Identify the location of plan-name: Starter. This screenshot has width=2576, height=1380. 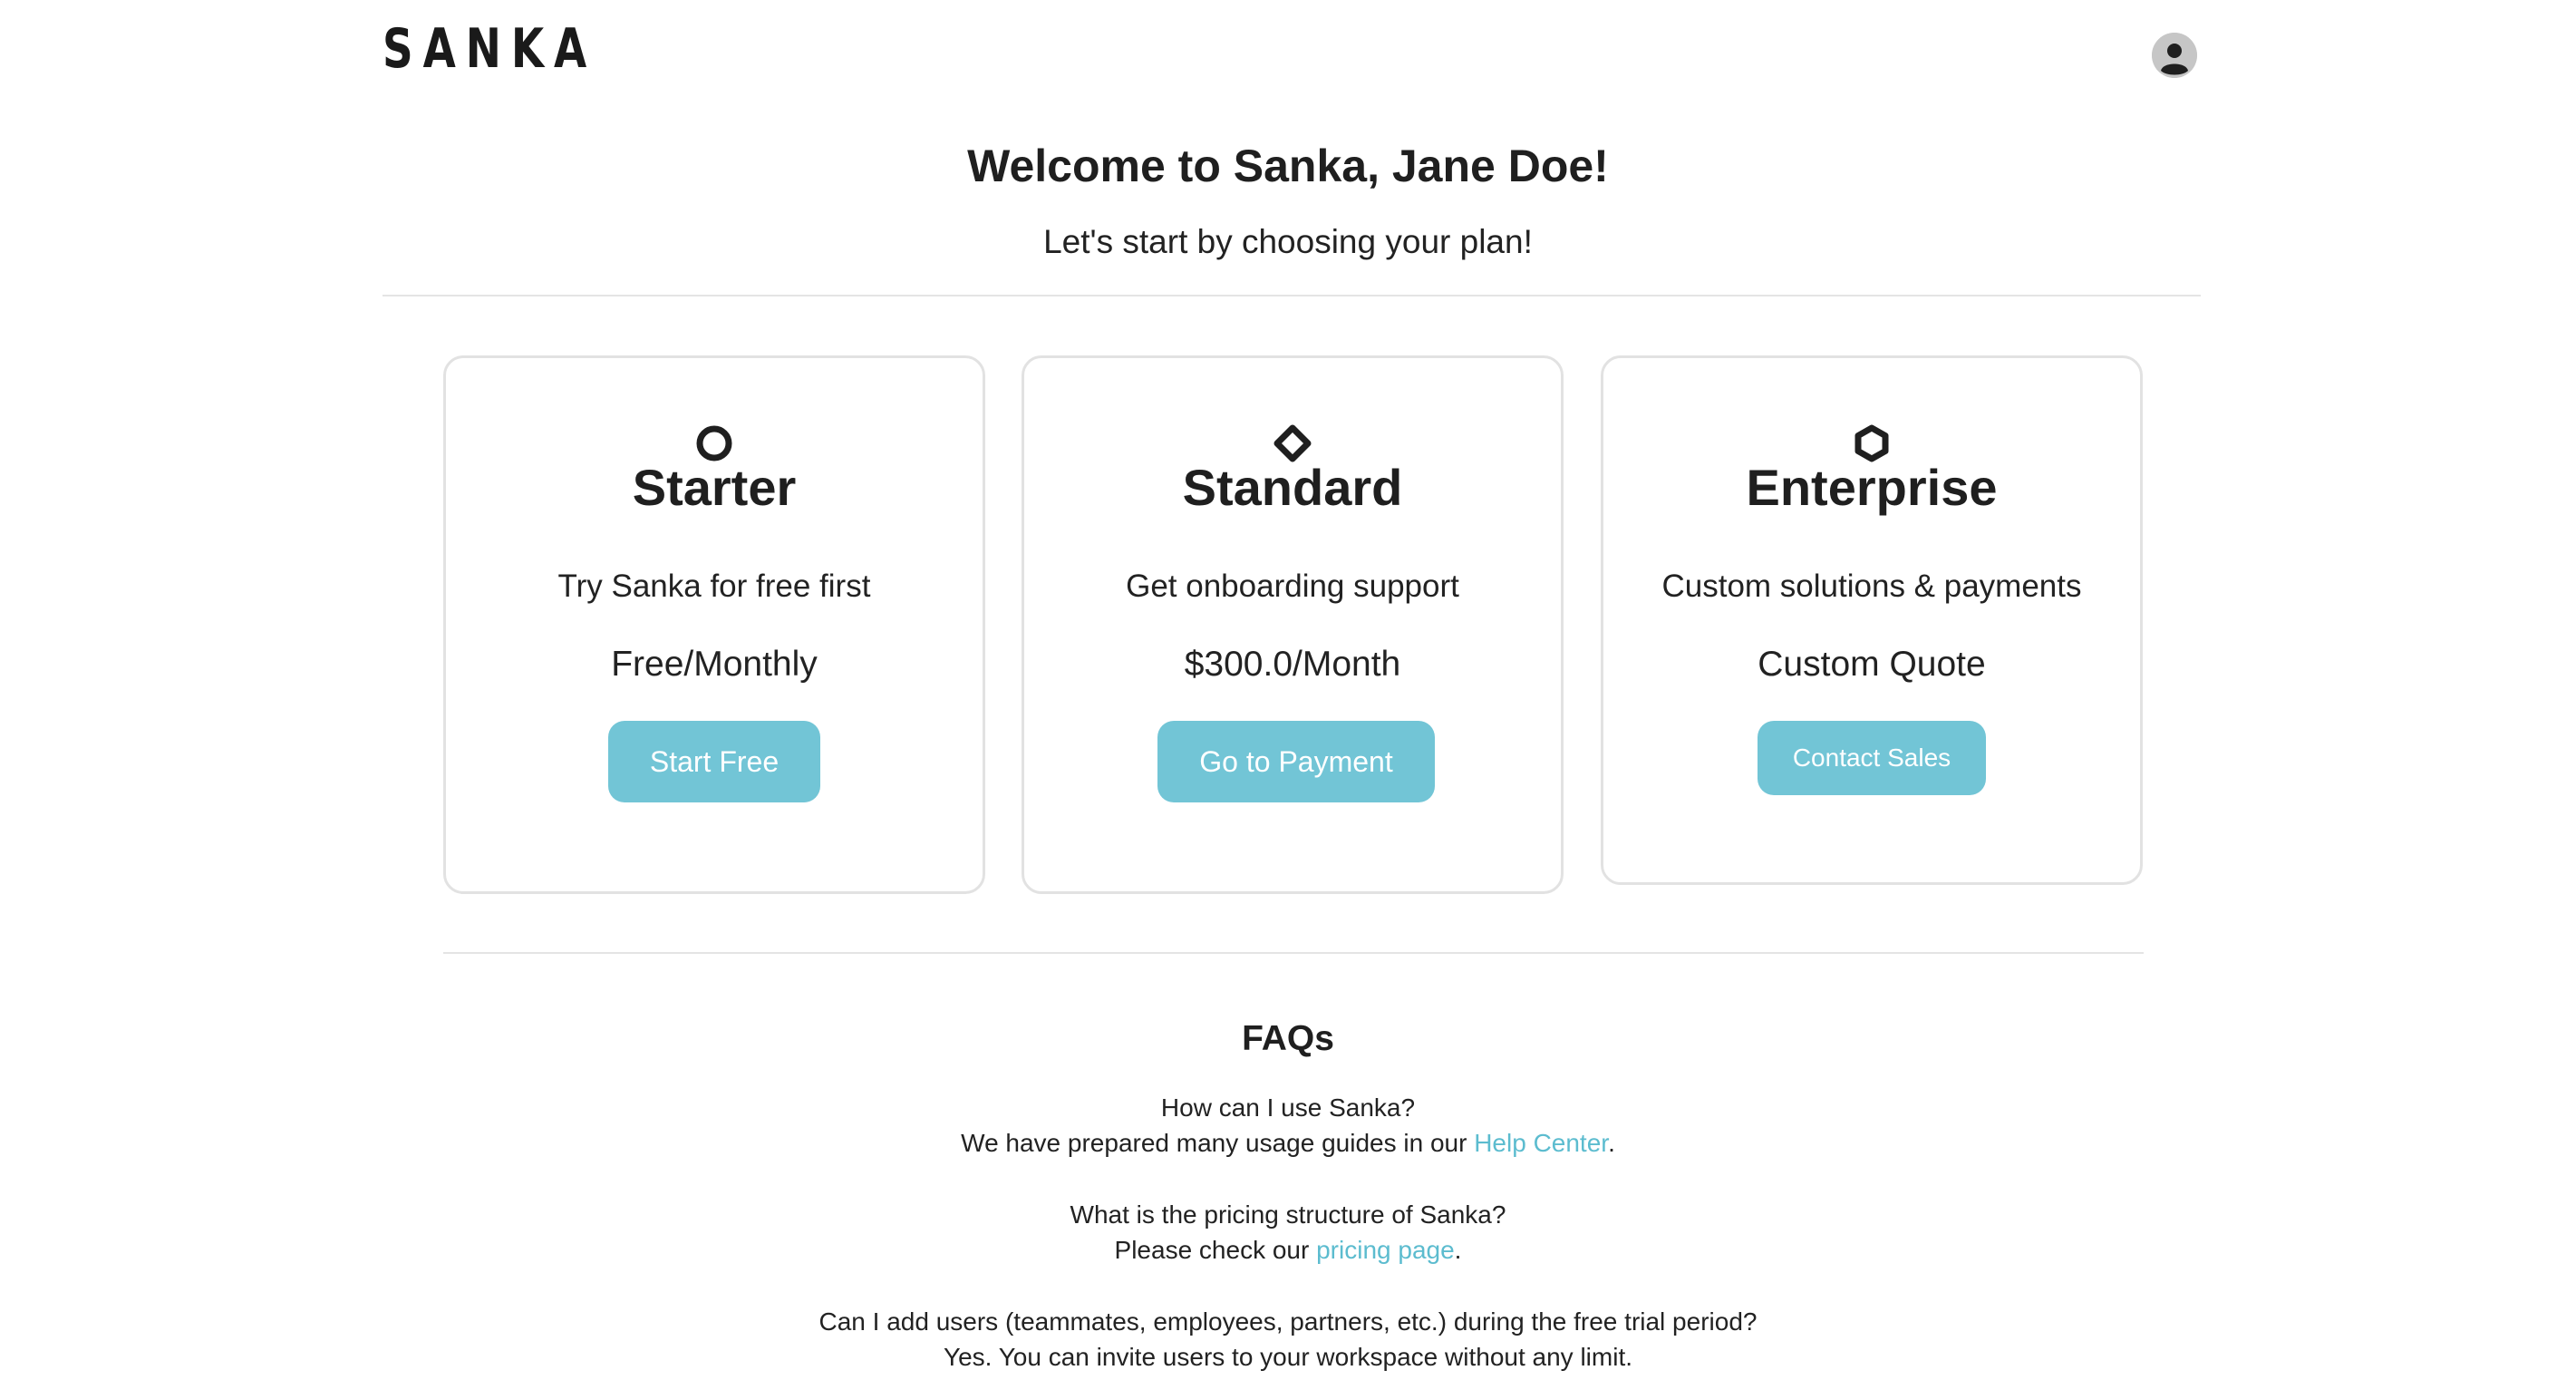
(714, 487).